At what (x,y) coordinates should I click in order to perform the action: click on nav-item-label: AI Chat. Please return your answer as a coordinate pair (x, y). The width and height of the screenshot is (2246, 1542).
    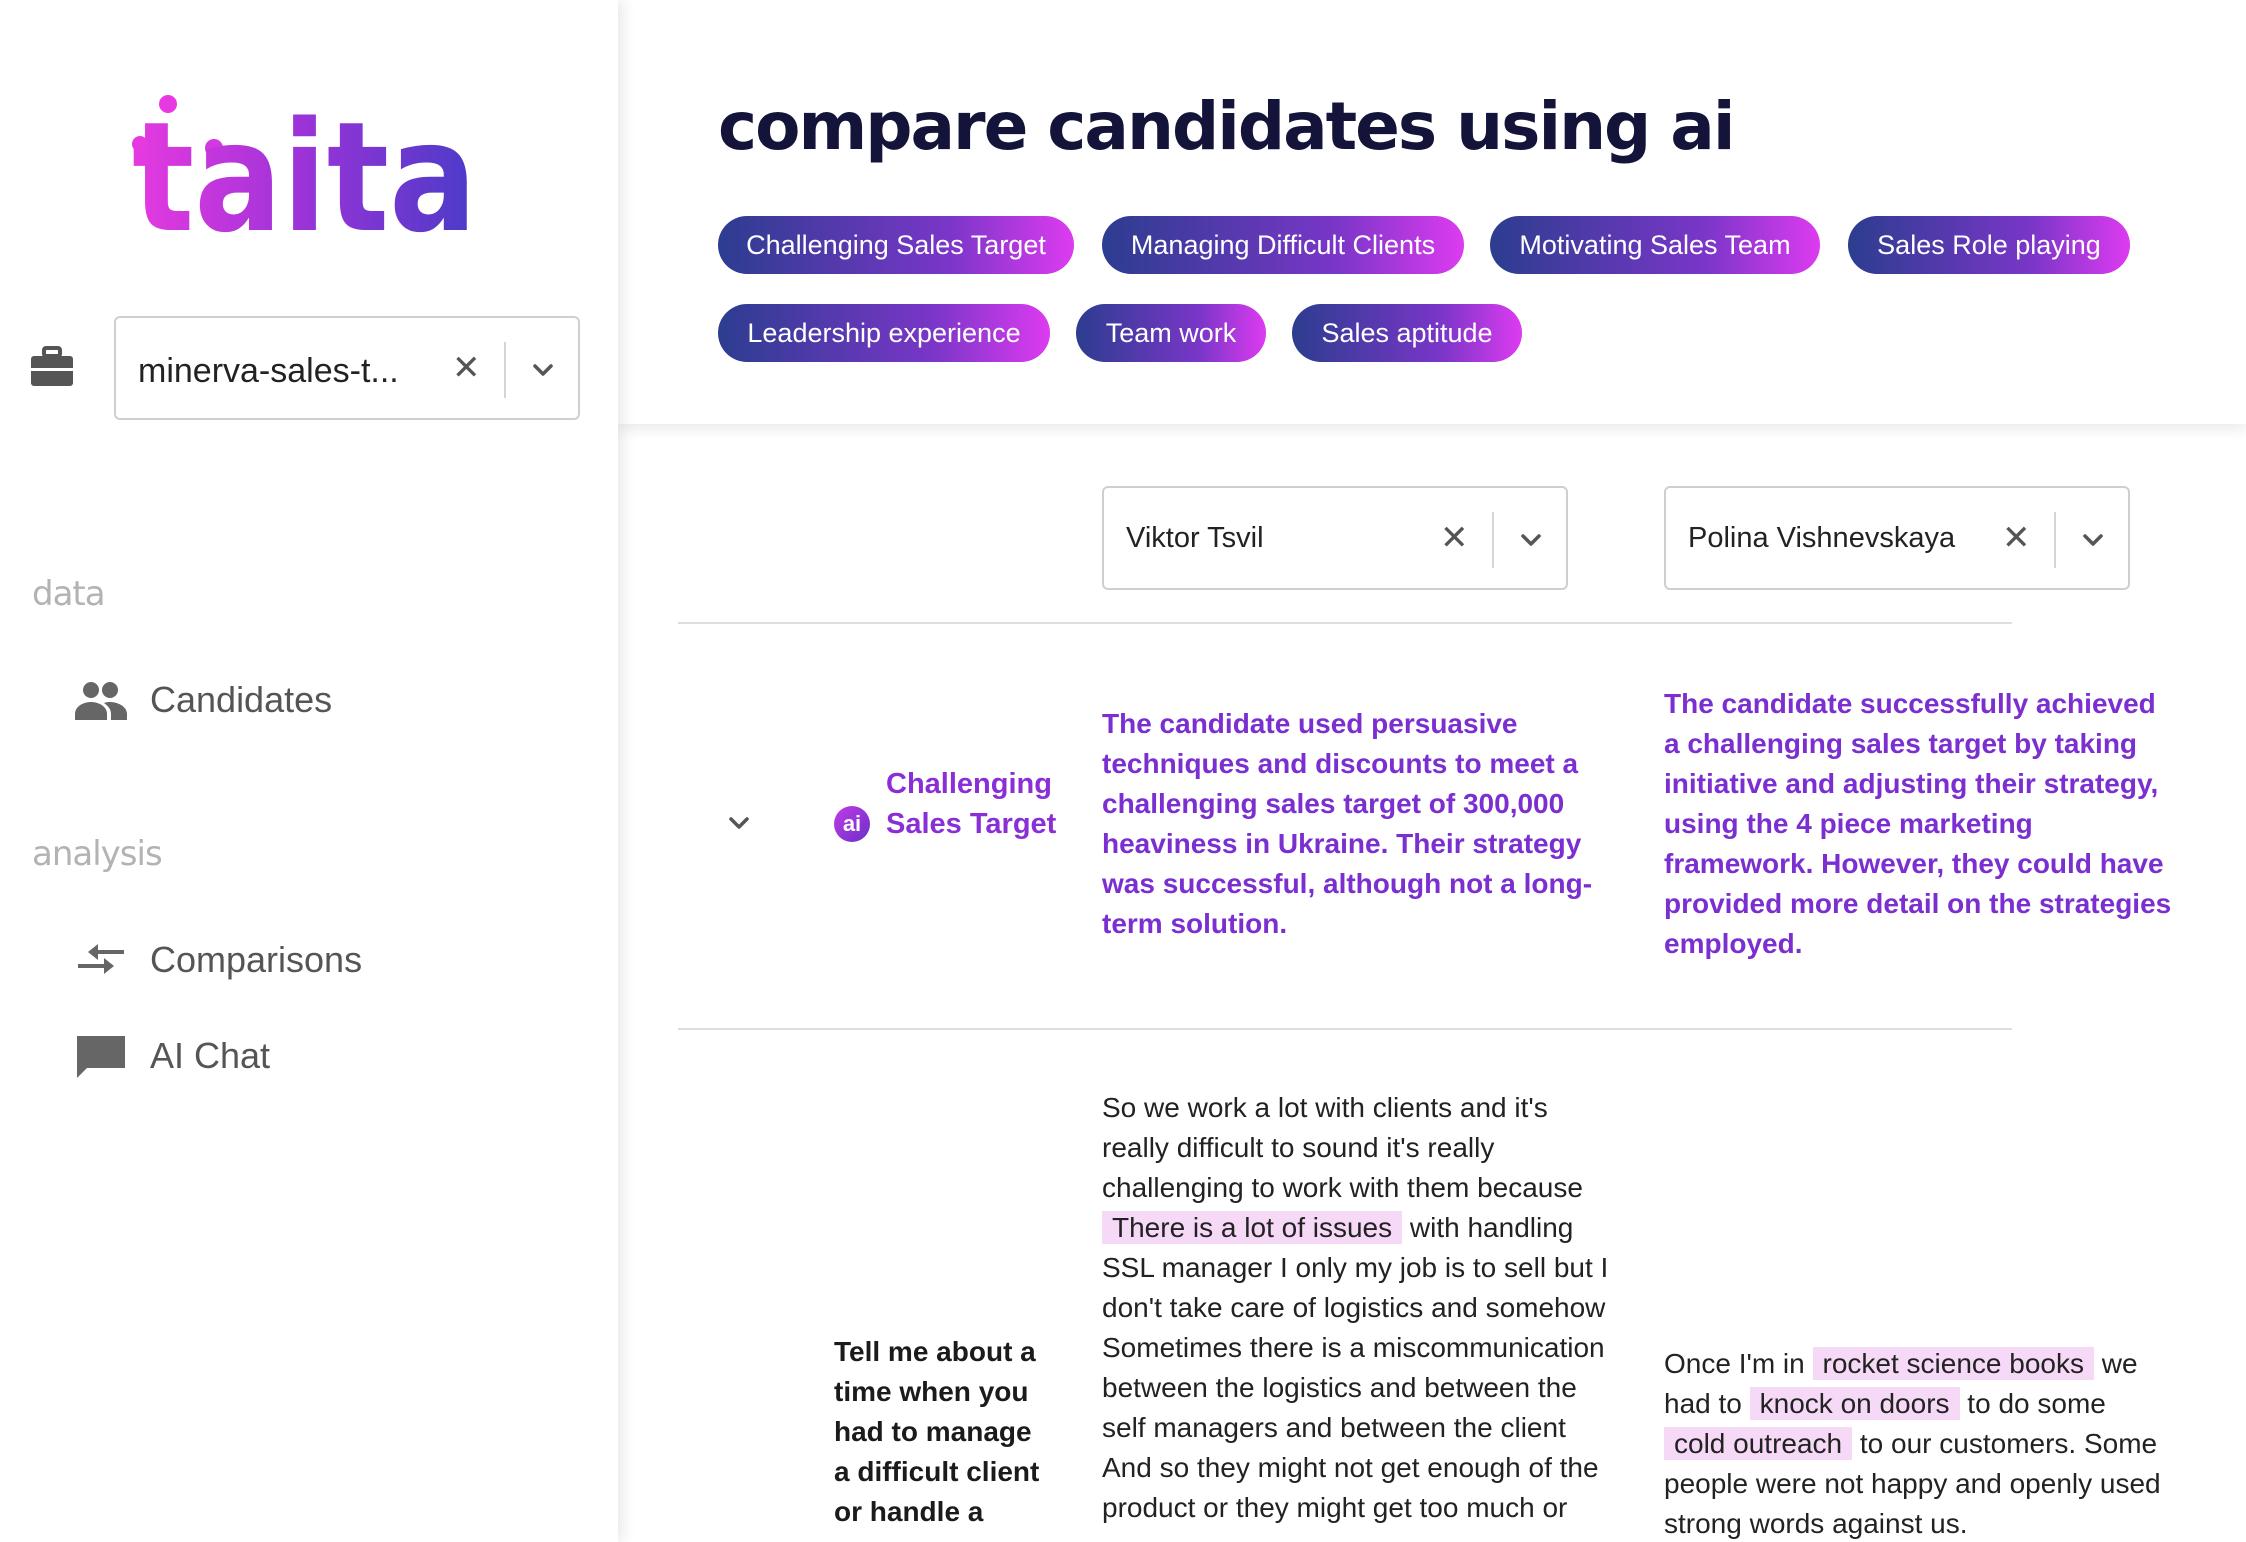
    Looking at the image, I should click on (210, 1055).